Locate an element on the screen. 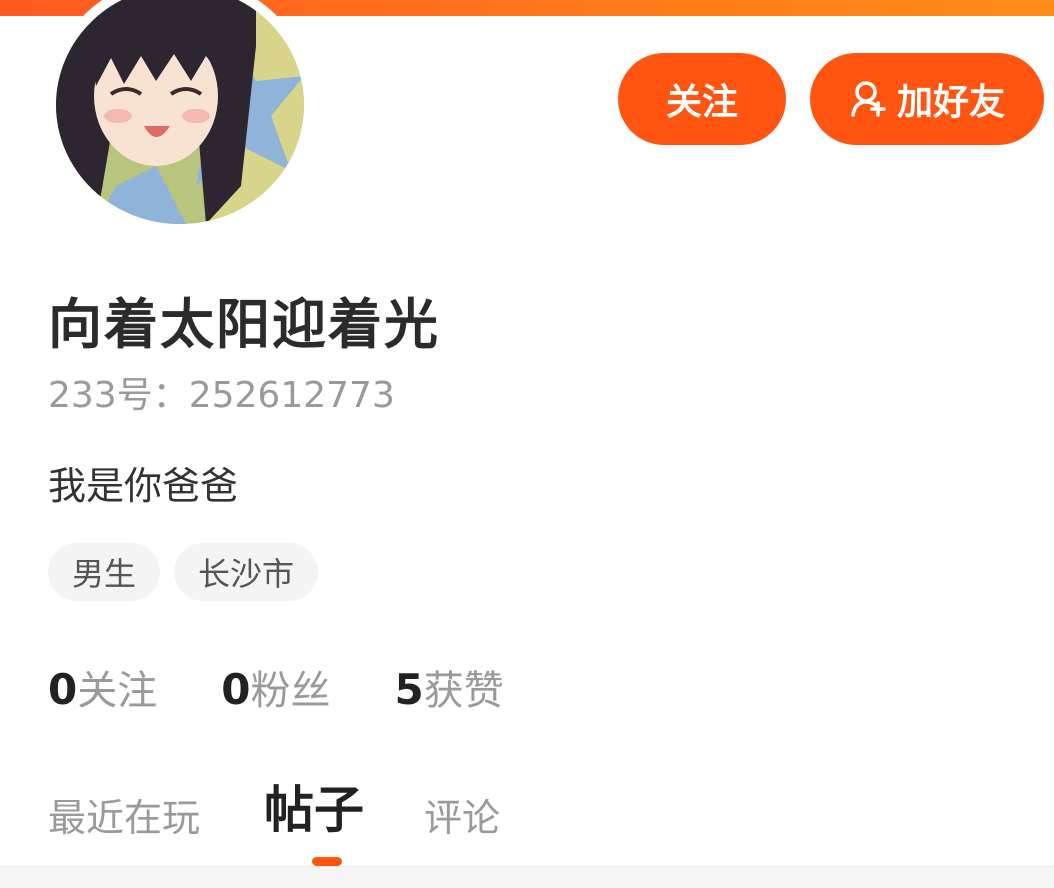  profile-tags: 男生 长沙市 is located at coordinates (183, 572).